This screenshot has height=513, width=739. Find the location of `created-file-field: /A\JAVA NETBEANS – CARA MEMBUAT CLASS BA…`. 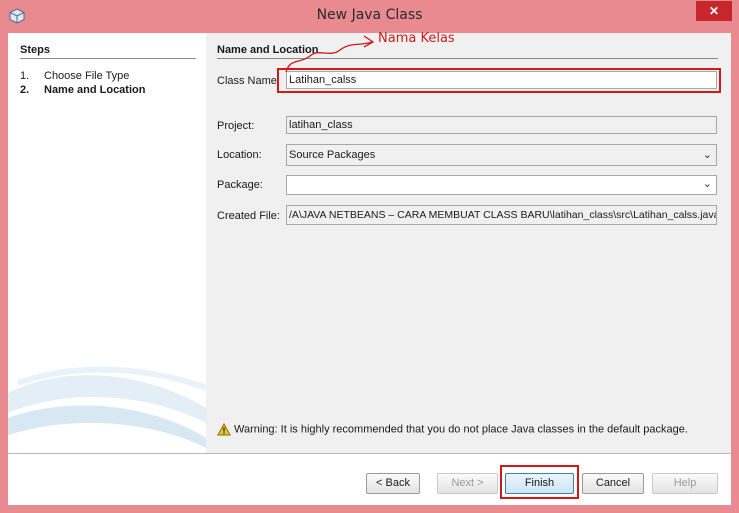

created-file-field: /A\JAVA NETBEANS – CARA MEMBUAT CLASS BA… is located at coordinates (501, 215).